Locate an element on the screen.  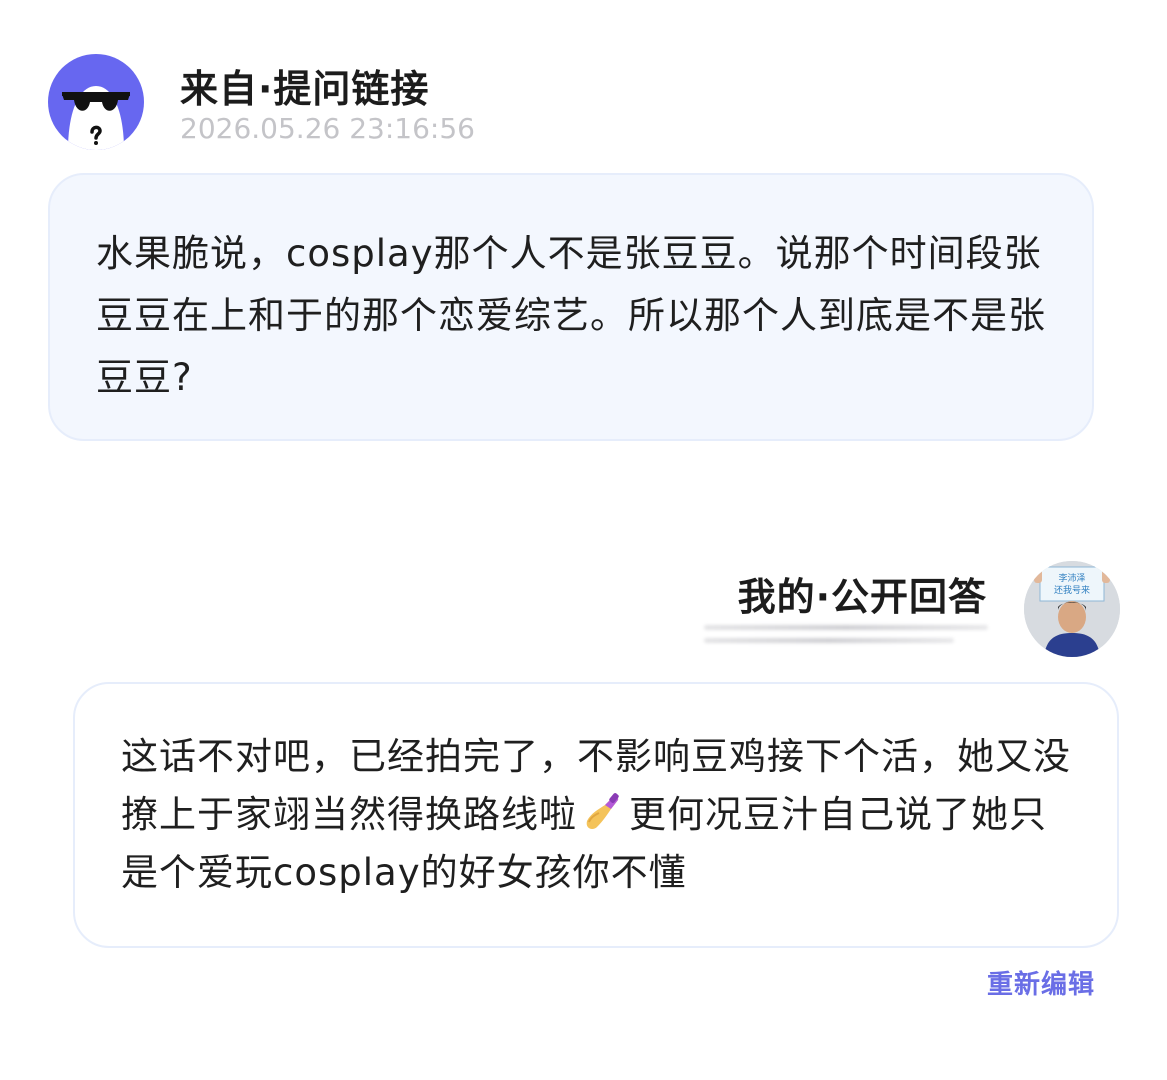
user-photo-icon: 李沛泽 还我号来 is located at coordinates (1072, 609).